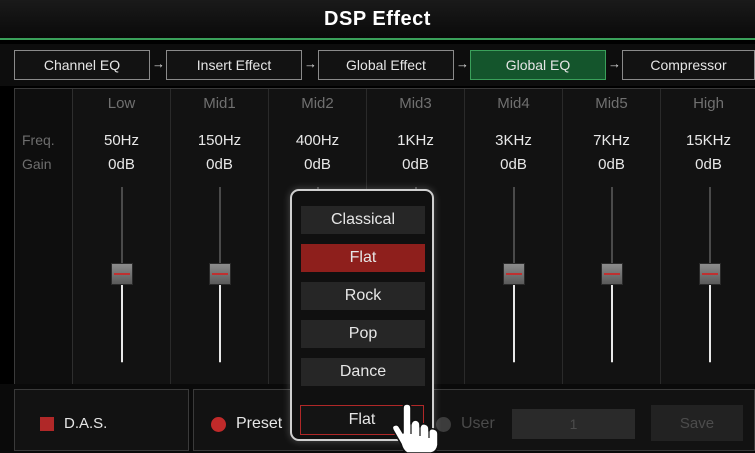 This screenshot has width=755, height=453. What do you see at coordinates (219, 103) in the screenshot?
I see `band-name: Mid1` at bounding box center [219, 103].